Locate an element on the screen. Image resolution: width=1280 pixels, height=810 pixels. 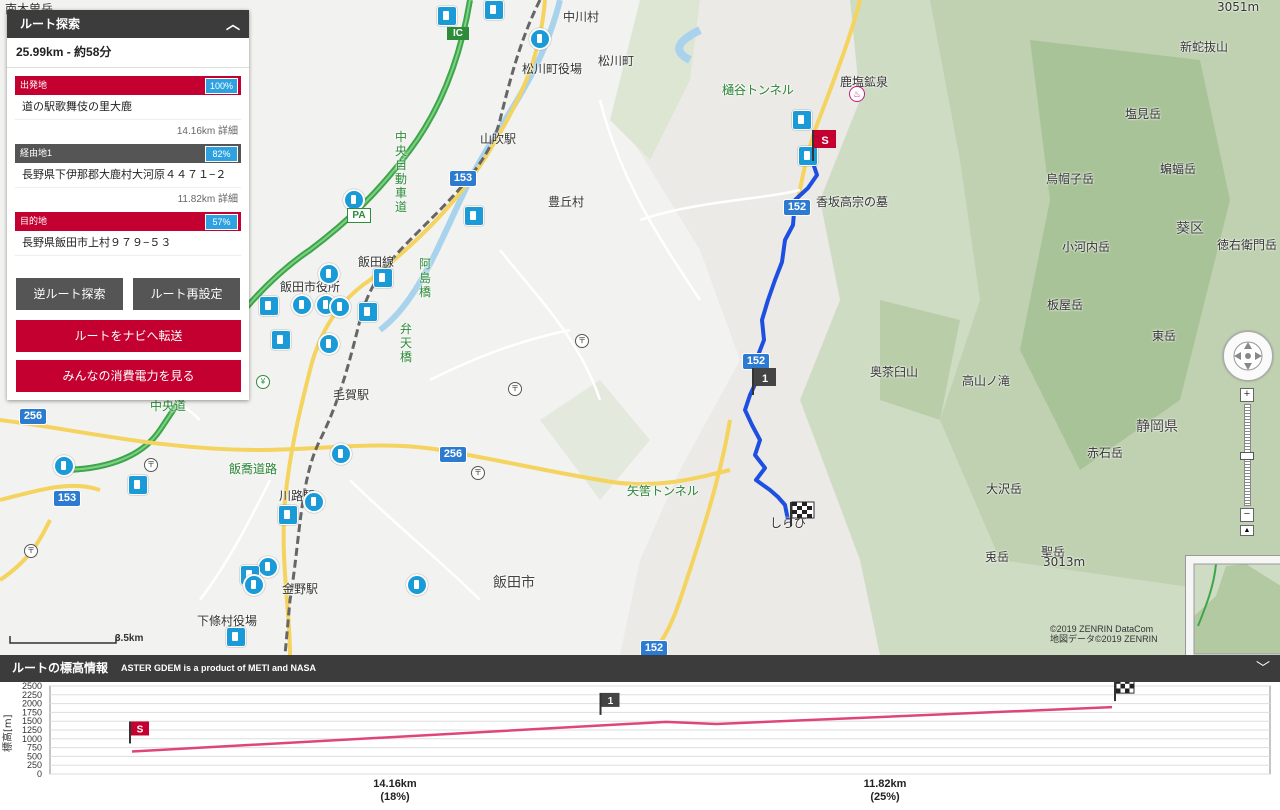
segment-1-distance: 14.16km is located at coordinates (395, 784).